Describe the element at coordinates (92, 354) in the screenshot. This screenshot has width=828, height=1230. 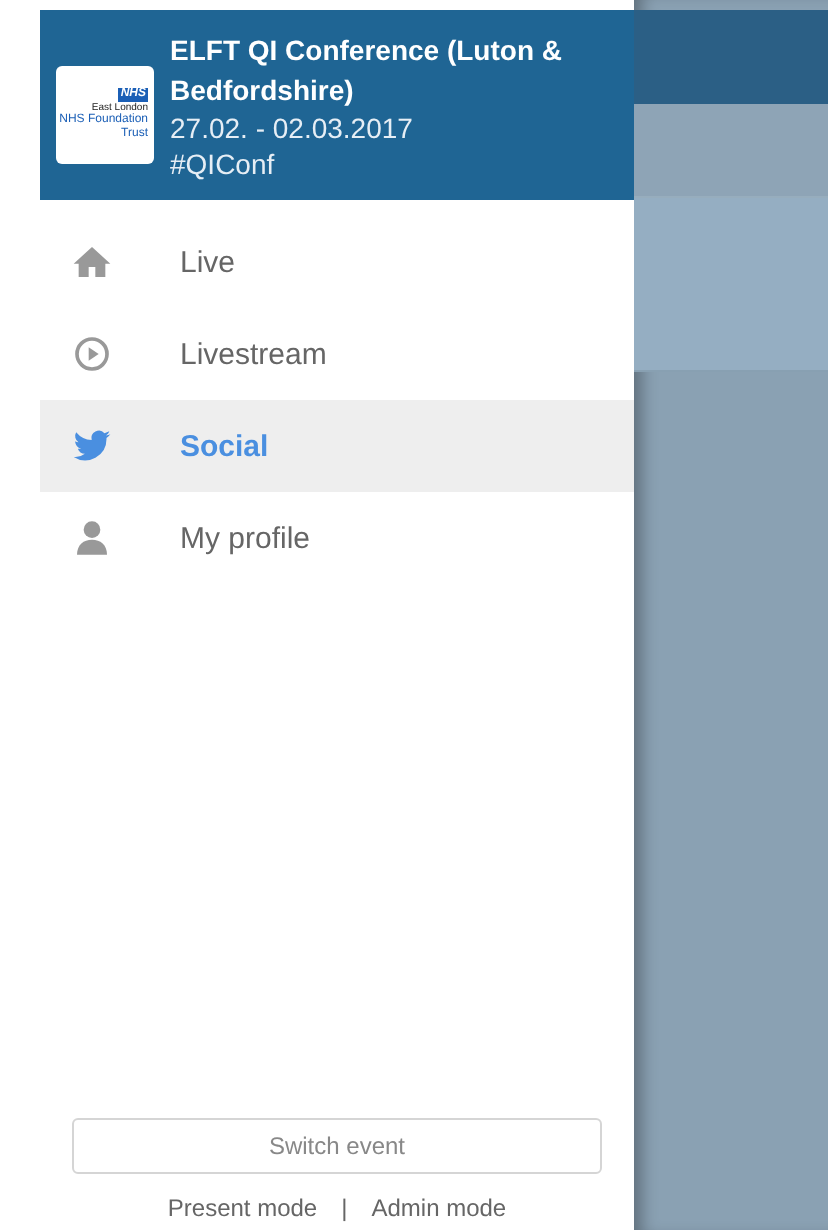
I see `play-icon` at that location.